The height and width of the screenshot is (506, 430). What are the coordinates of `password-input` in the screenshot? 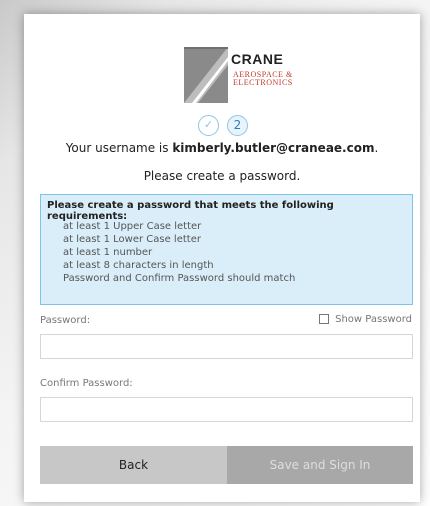 It's located at (226, 346).